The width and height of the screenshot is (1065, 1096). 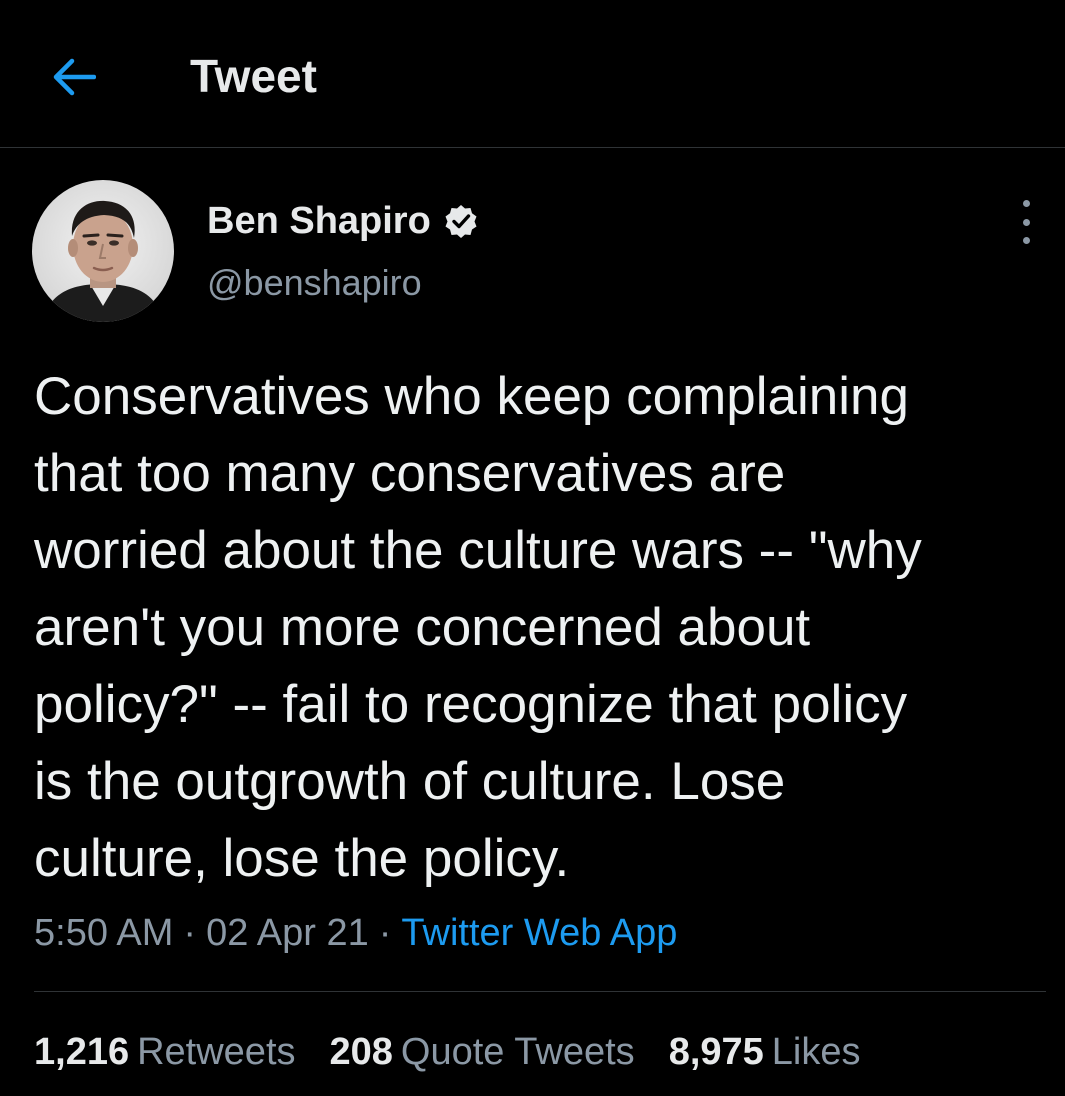 I want to click on back-button, so click(x=73, y=77).